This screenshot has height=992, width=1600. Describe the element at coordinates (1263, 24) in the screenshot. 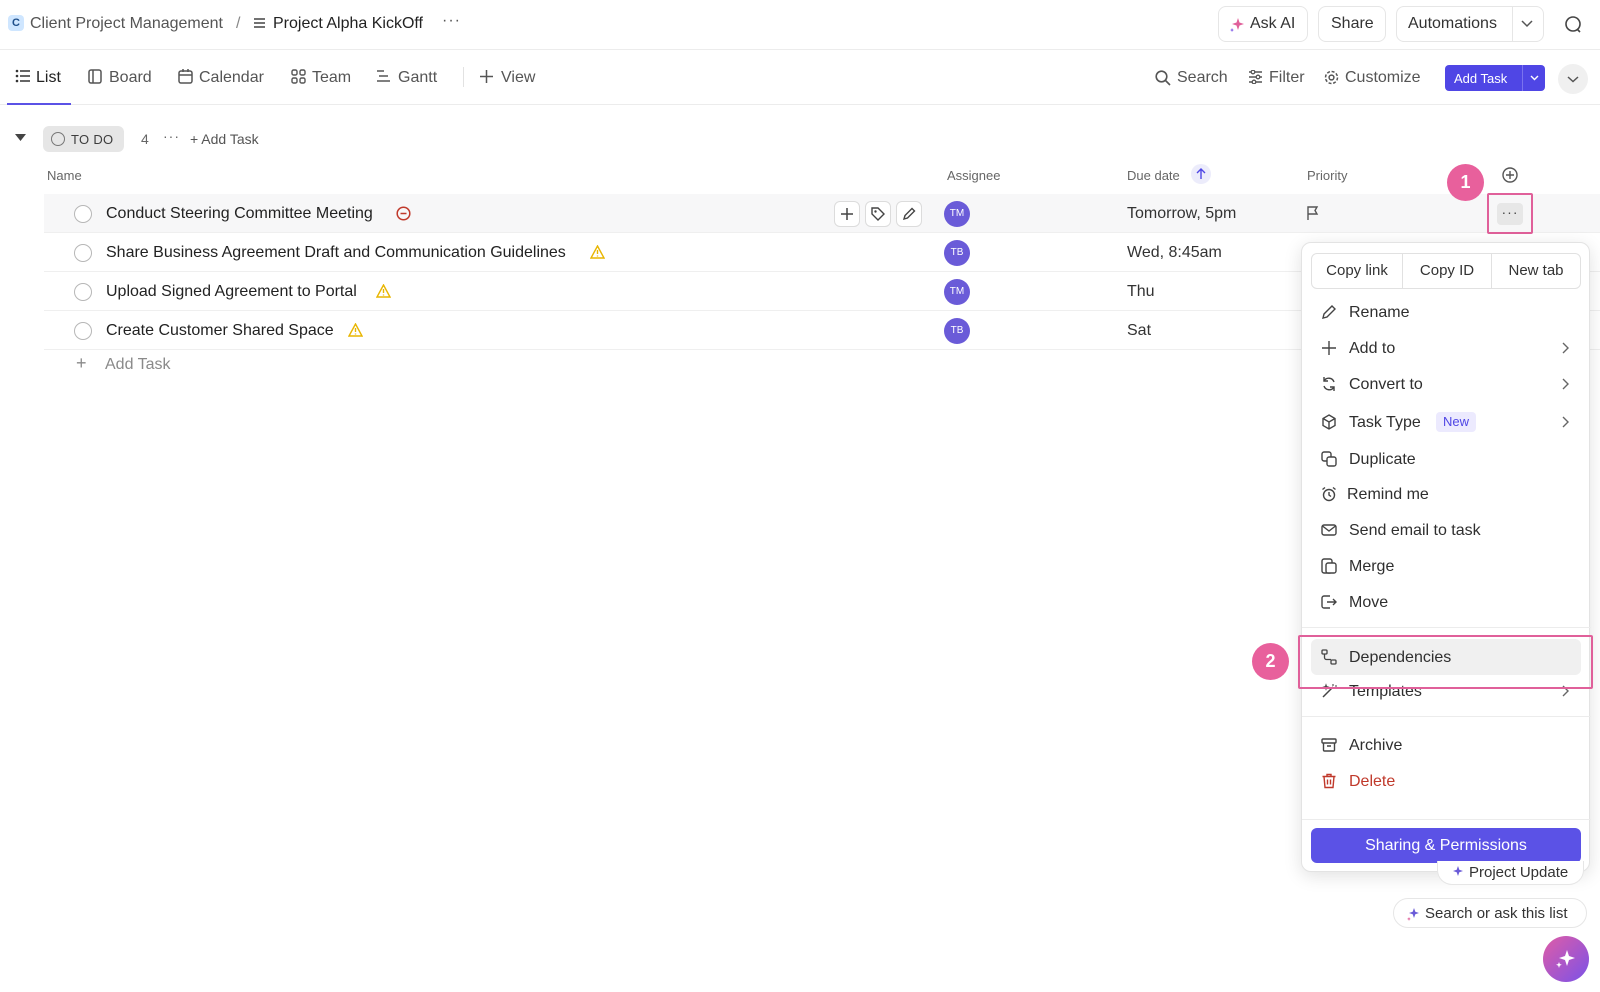

I see `ask-ai-button: Ask AI` at that location.